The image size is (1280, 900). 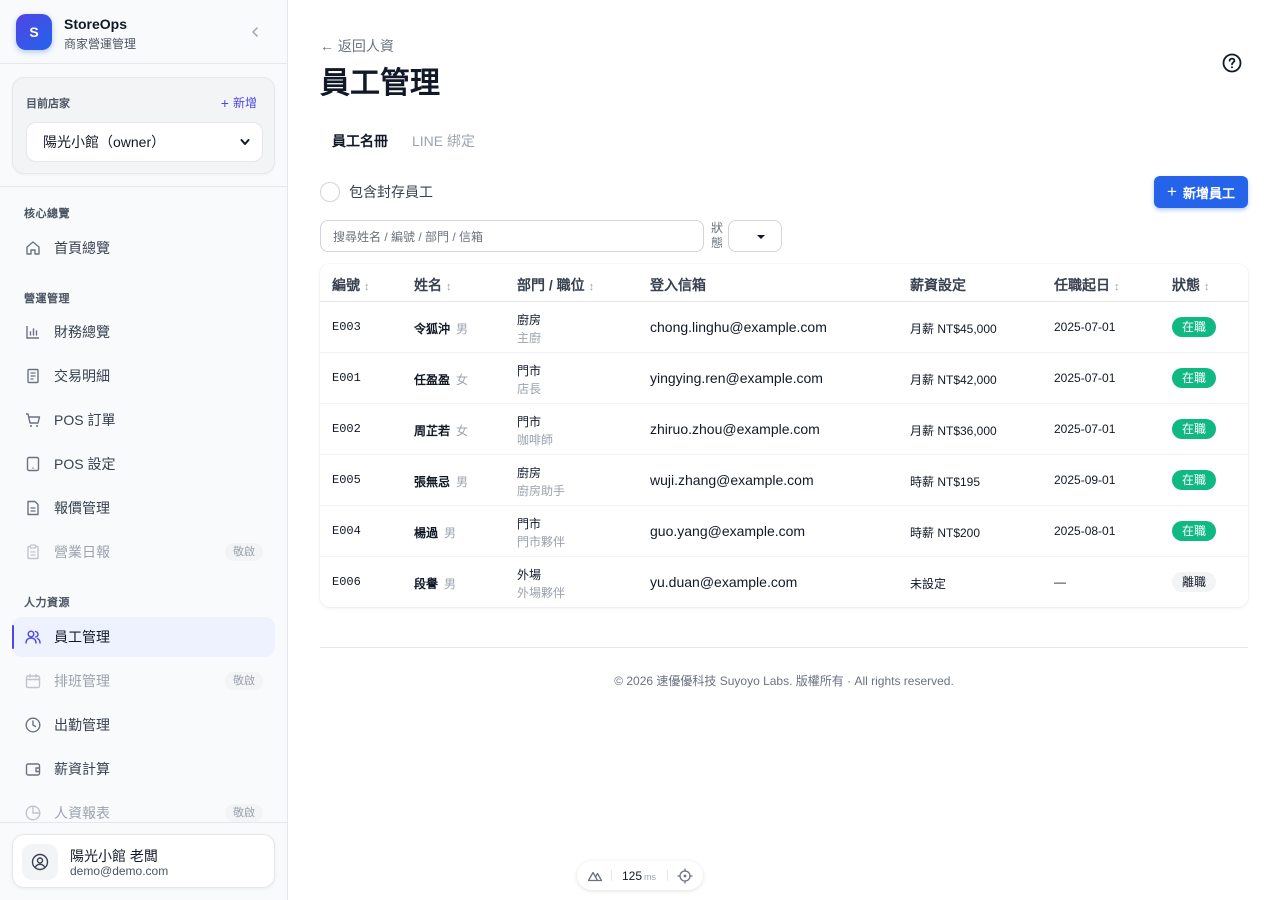 I want to click on checkbox, so click(x=330, y=192).